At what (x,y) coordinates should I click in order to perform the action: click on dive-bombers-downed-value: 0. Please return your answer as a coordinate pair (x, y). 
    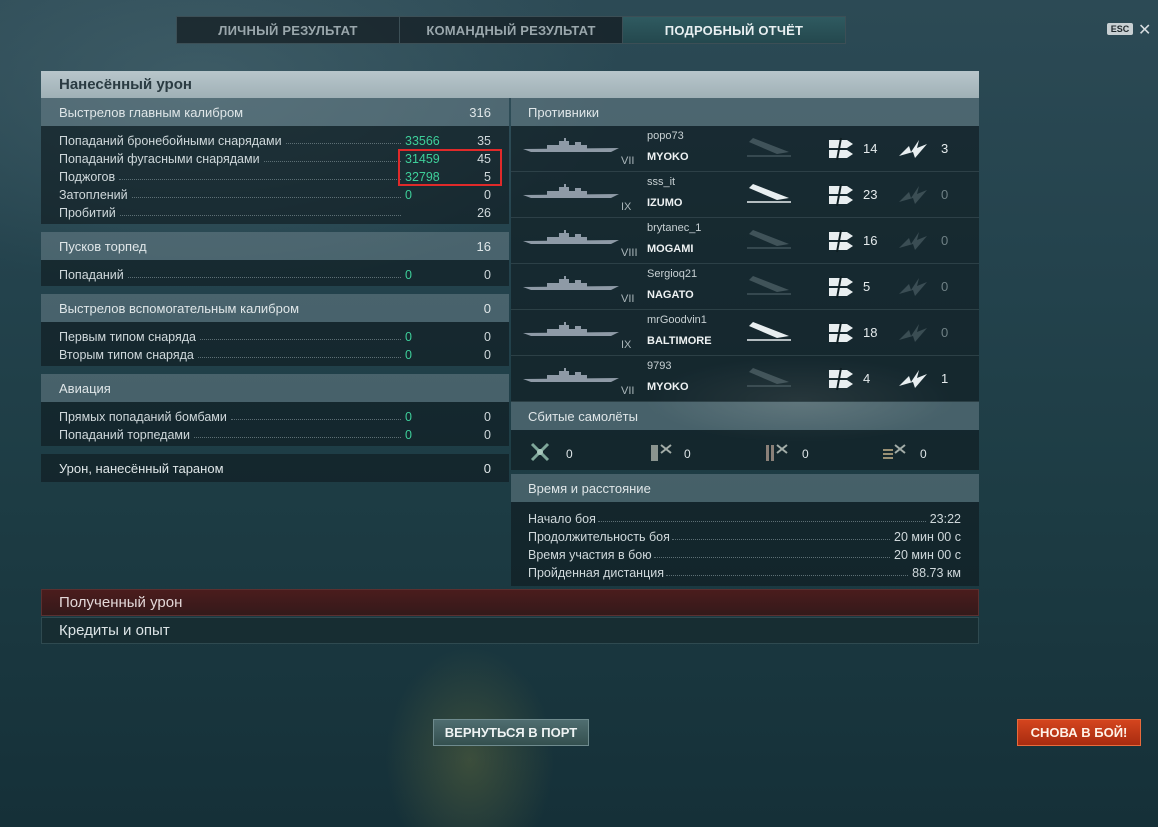
    Looking at the image, I should click on (805, 454).